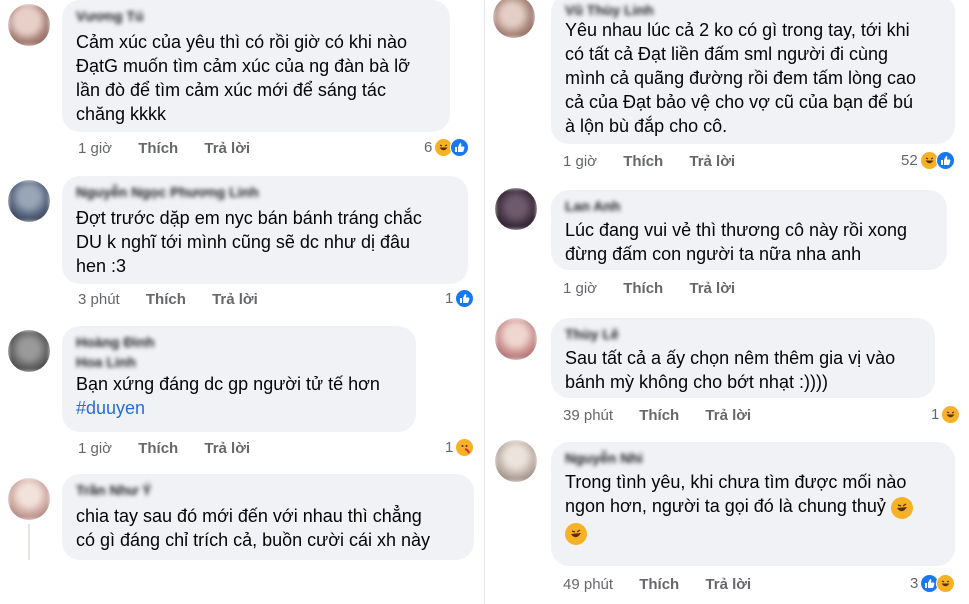  Describe the element at coordinates (749, 206) in the screenshot. I see `commenter-name: Lan Anh` at that location.